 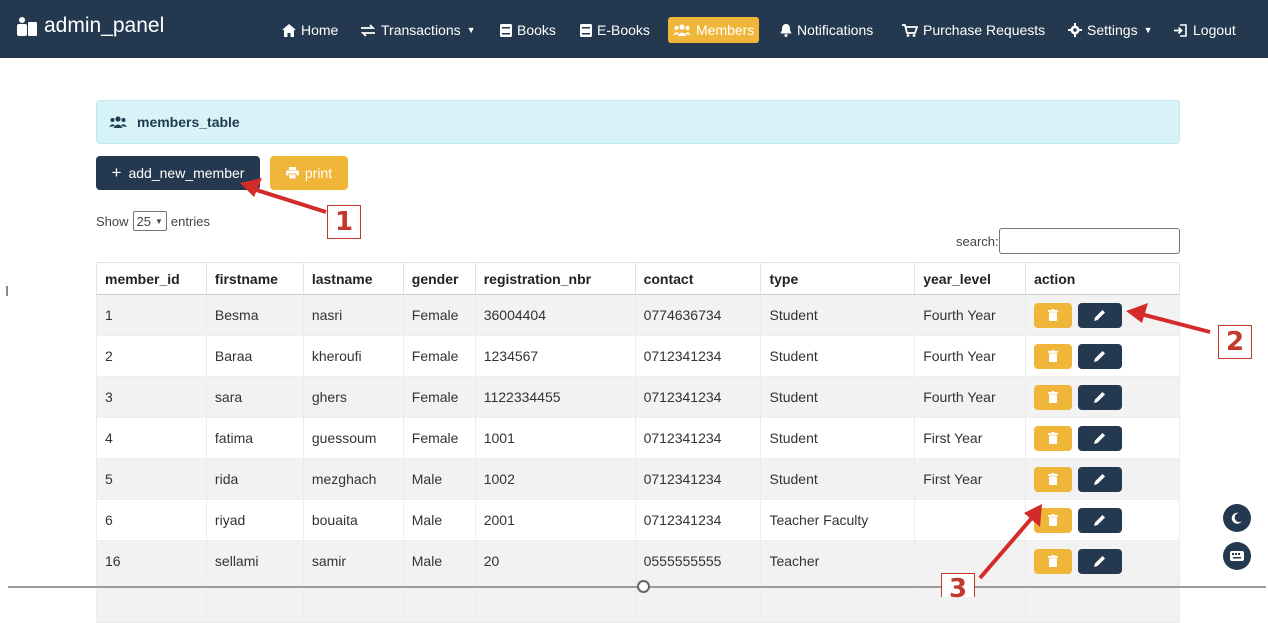 I want to click on annotation-label-2: 2, so click(x=1235, y=342).